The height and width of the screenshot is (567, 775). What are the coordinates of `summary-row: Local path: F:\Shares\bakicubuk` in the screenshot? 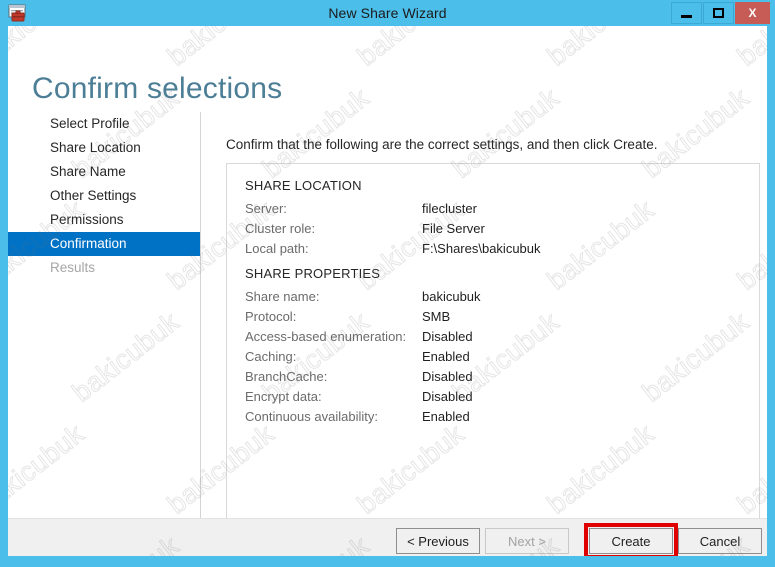 It's located at (490, 249).